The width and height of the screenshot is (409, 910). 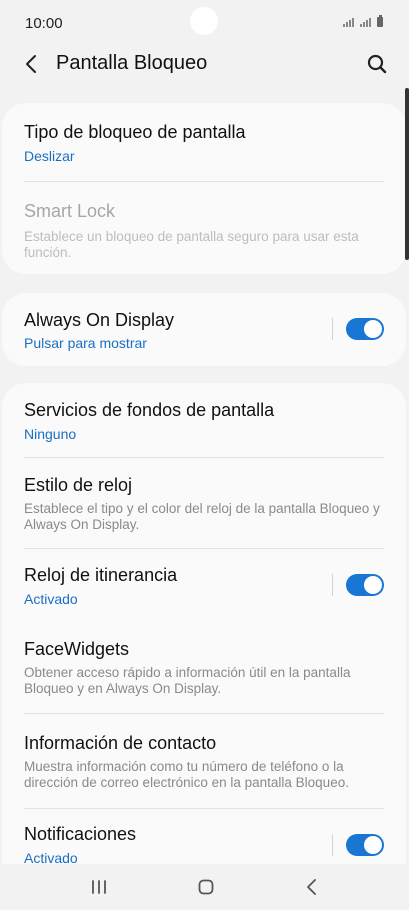 I want to click on page-title: Pantalla Bloqueo, so click(x=132, y=63).